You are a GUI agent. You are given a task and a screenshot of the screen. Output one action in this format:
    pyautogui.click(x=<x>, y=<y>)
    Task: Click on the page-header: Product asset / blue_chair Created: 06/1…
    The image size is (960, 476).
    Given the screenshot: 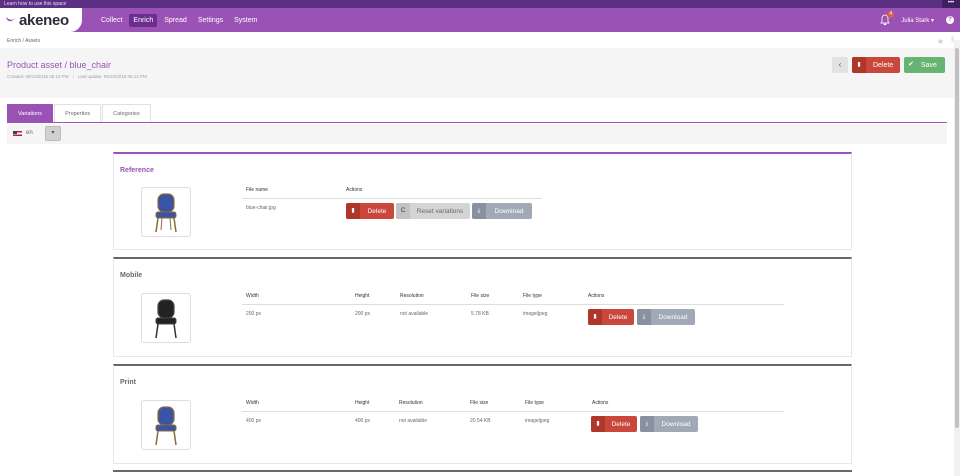 What is the action you would take?
    pyautogui.click(x=477, y=73)
    